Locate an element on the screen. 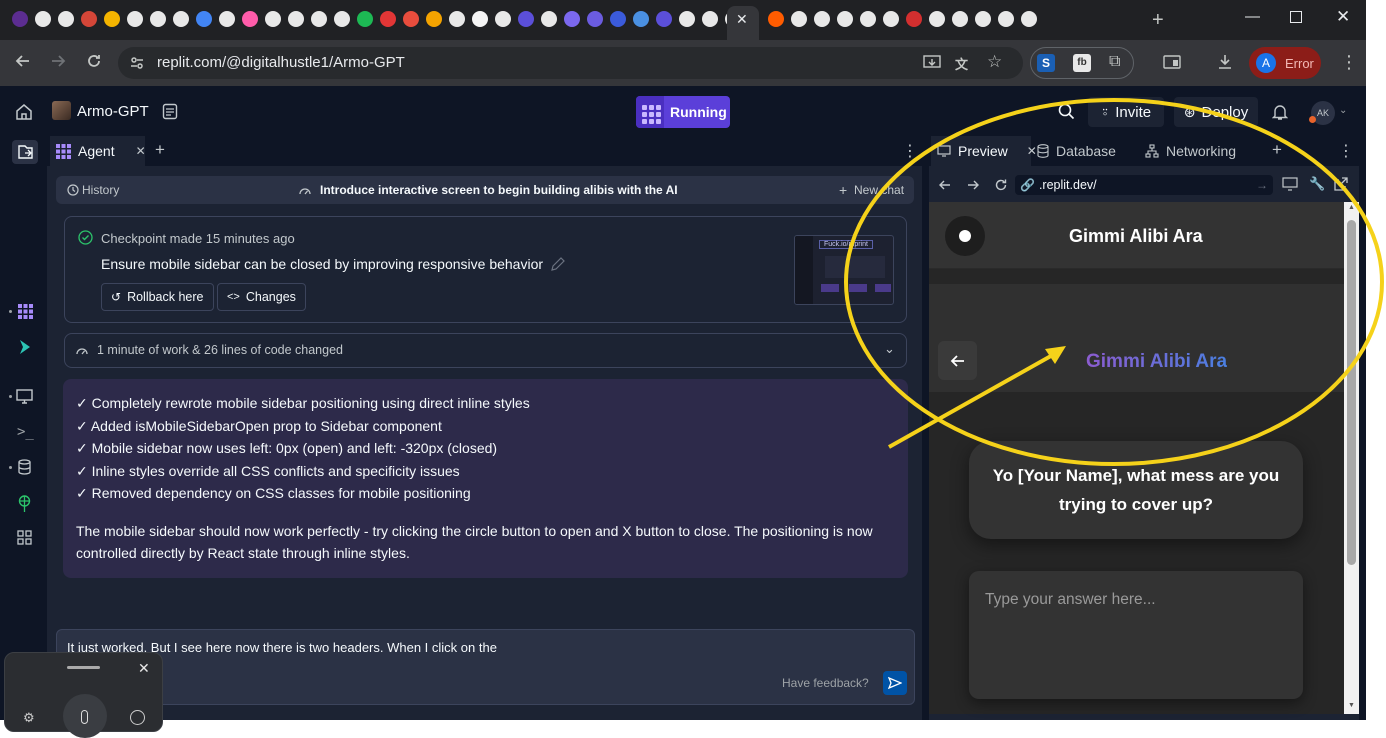 The image size is (1386, 738). tab-preview: Preview ✕ is located at coordinates (984, 151).